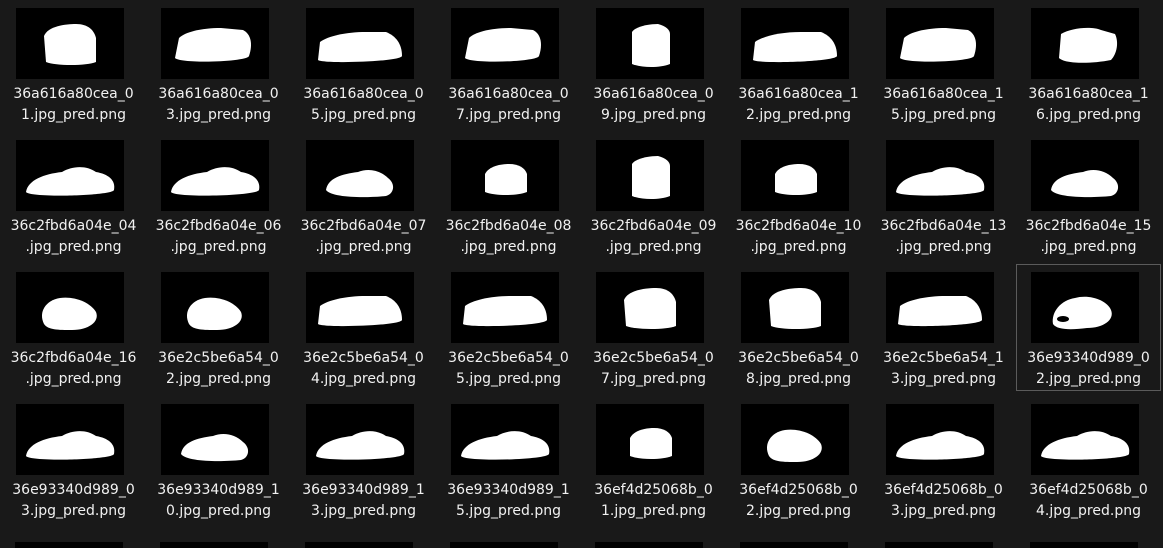 This screenshot has height=548, width=1163. I want to click on file-tile: 36c2fbd6a04e_08 .jpg_pred.png, so click(508, 195).